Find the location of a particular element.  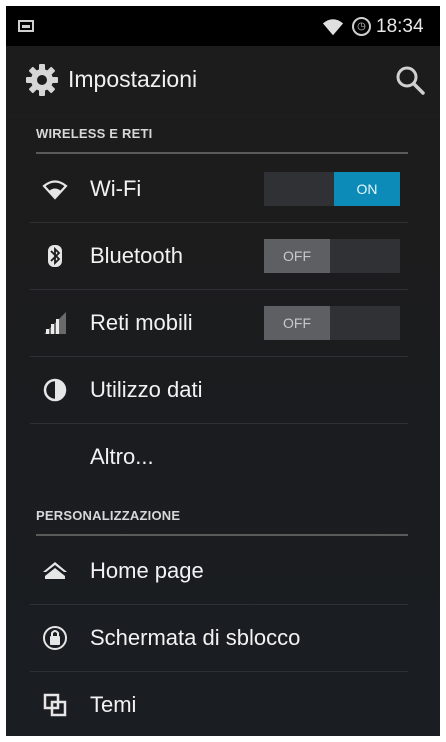

wifi-status-icon is located at coordinates (333, 27).